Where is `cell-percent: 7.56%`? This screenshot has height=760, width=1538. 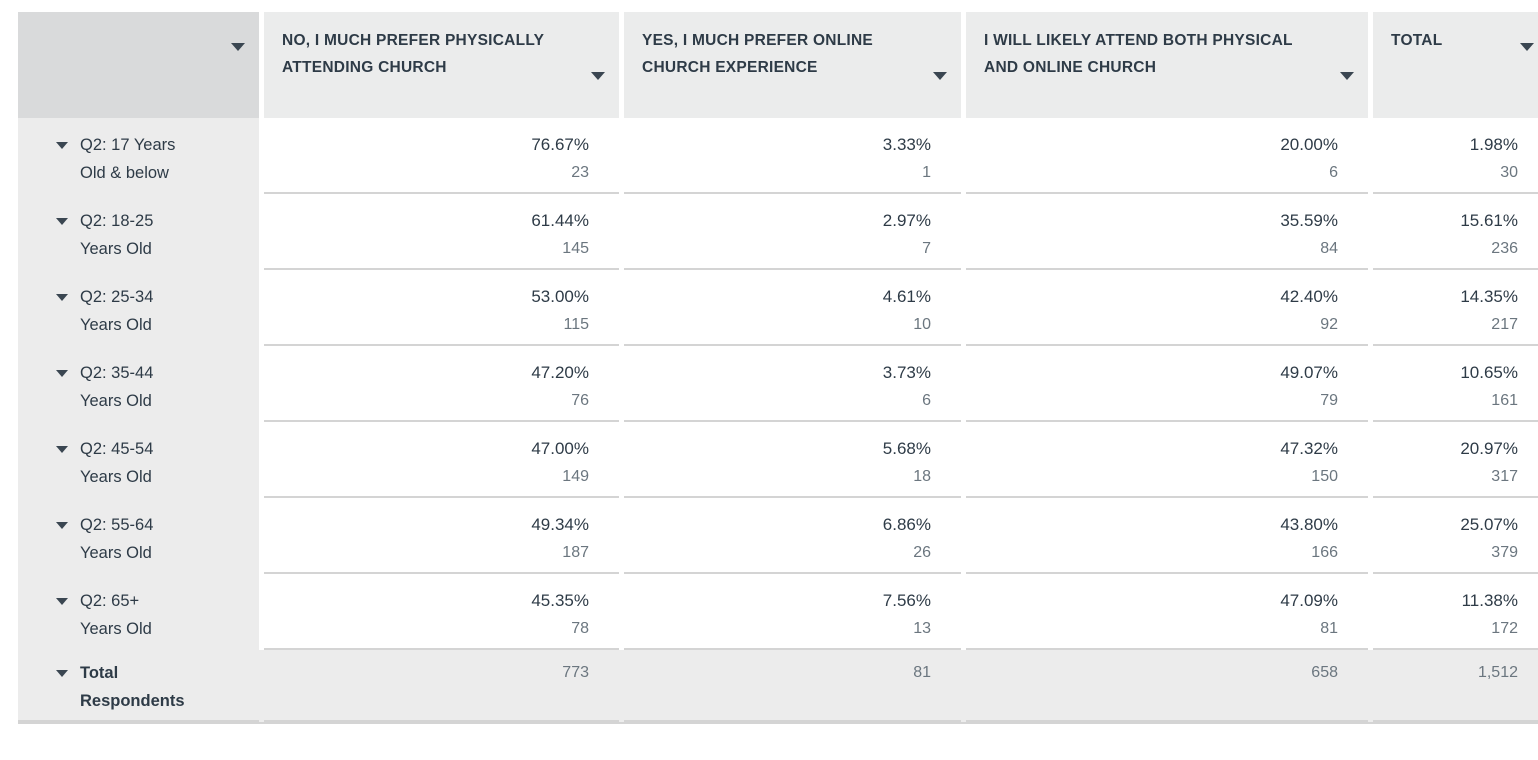
cell-percent: 7.56% is located at coordinates (906, 600).